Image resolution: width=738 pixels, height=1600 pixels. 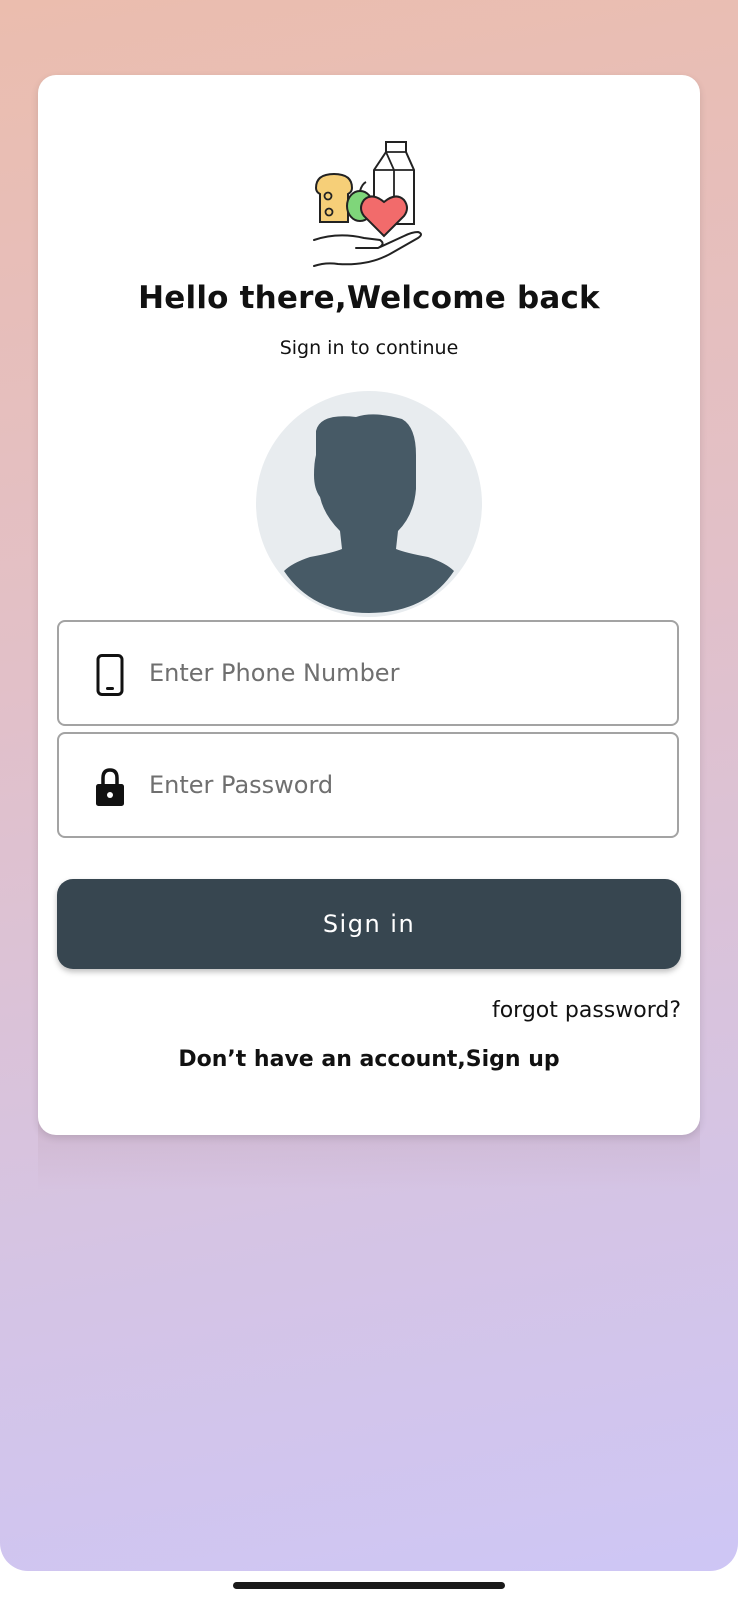 What do you see at coordinates (586, 1010) in the screenshot?
I see `forgot-password-link: forgot password?` at bounding box center [586, 1010].